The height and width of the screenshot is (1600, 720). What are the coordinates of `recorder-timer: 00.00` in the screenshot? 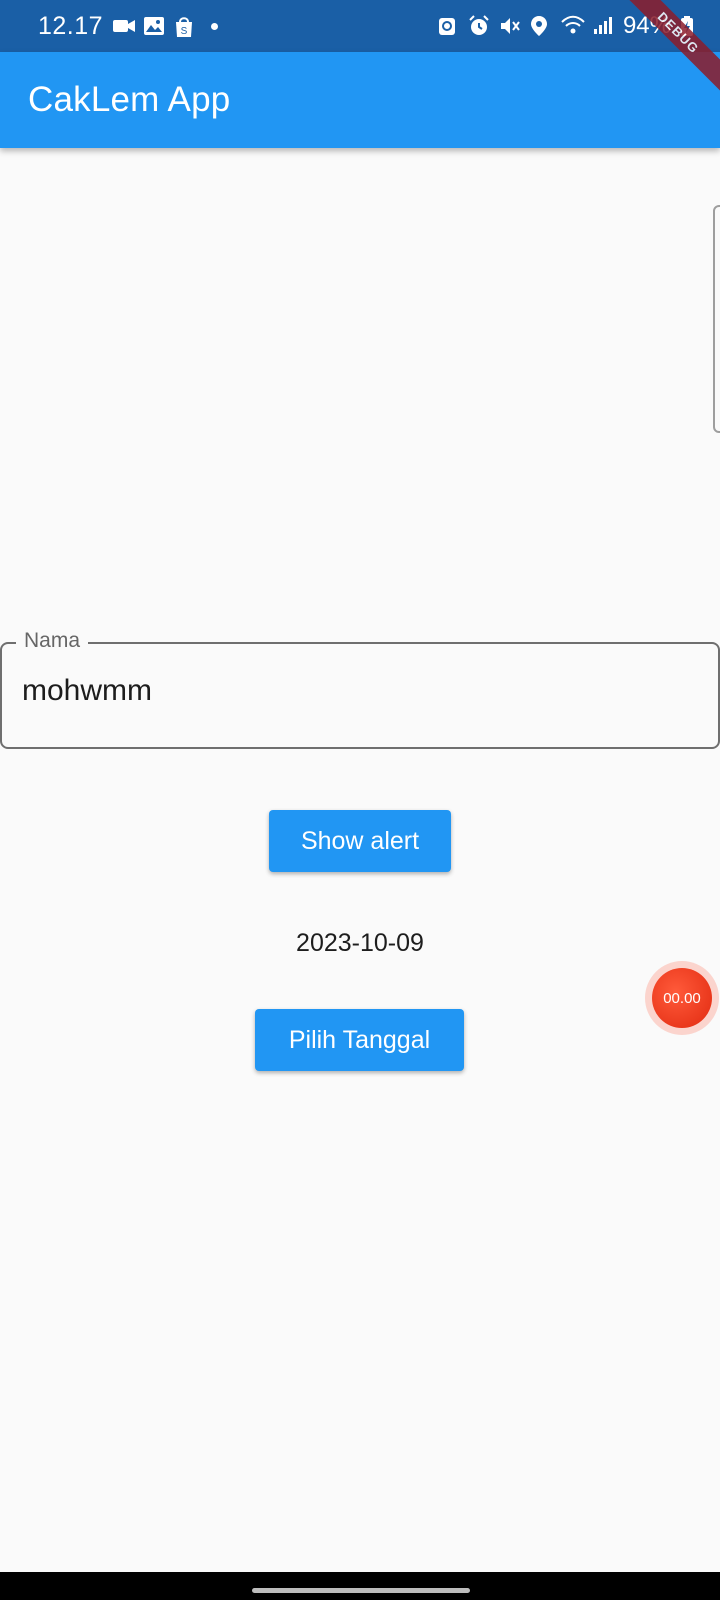 It's located at (682, 998).